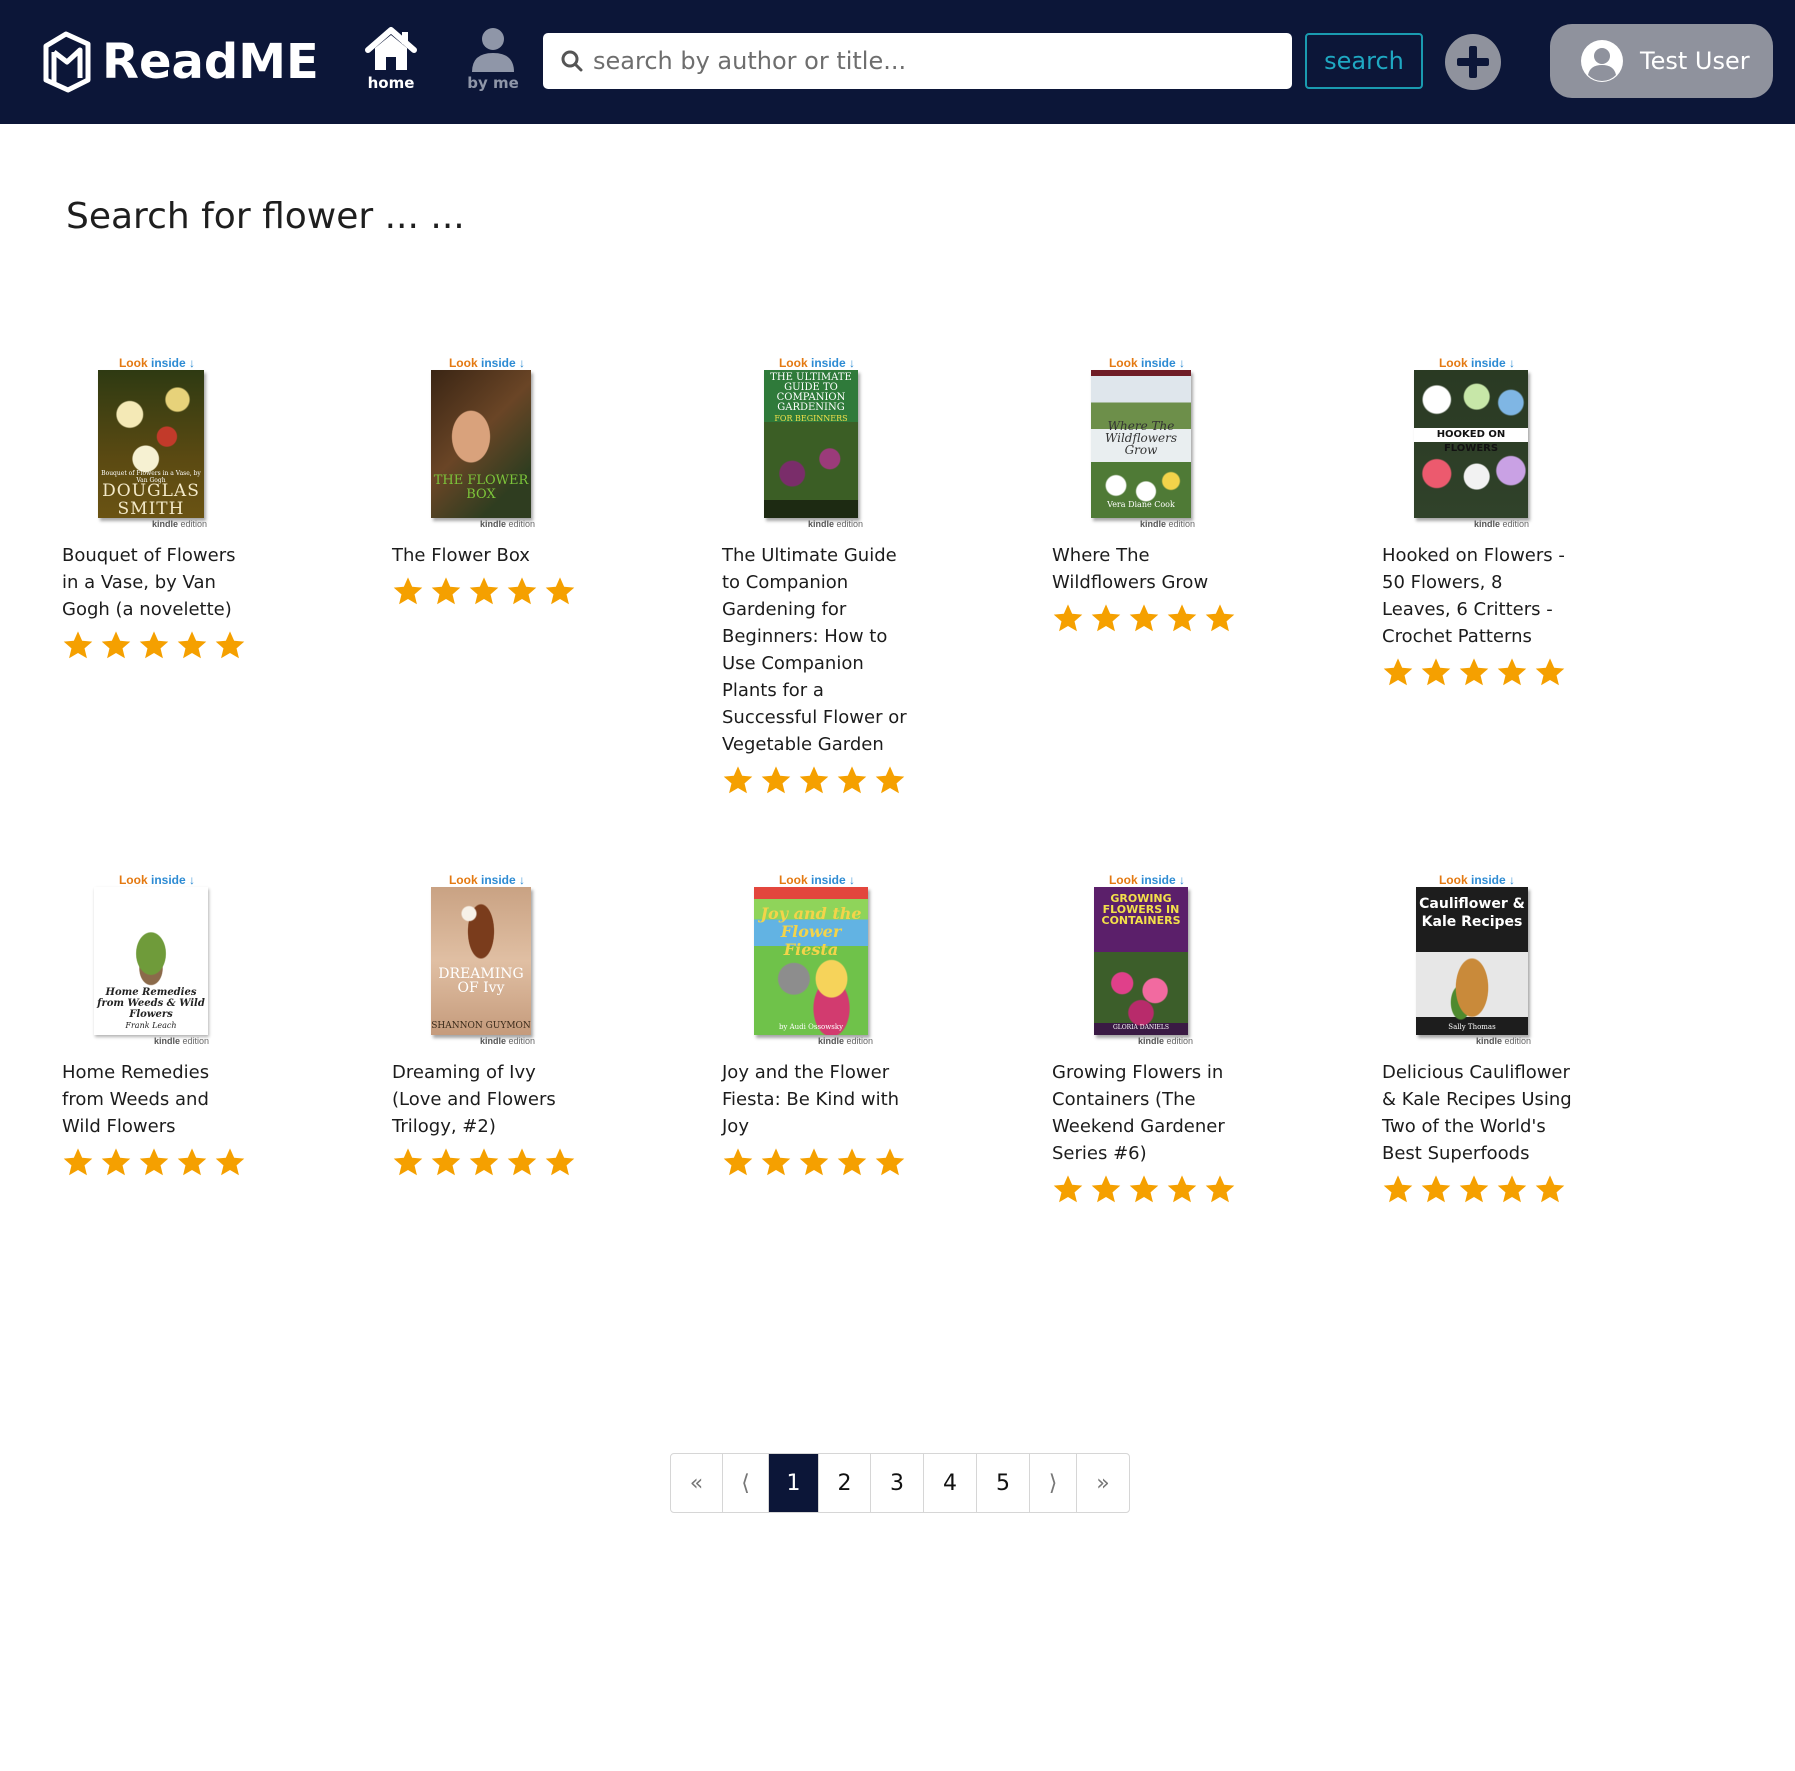  I want to click on page-first-button: «, so click(697, 1483).